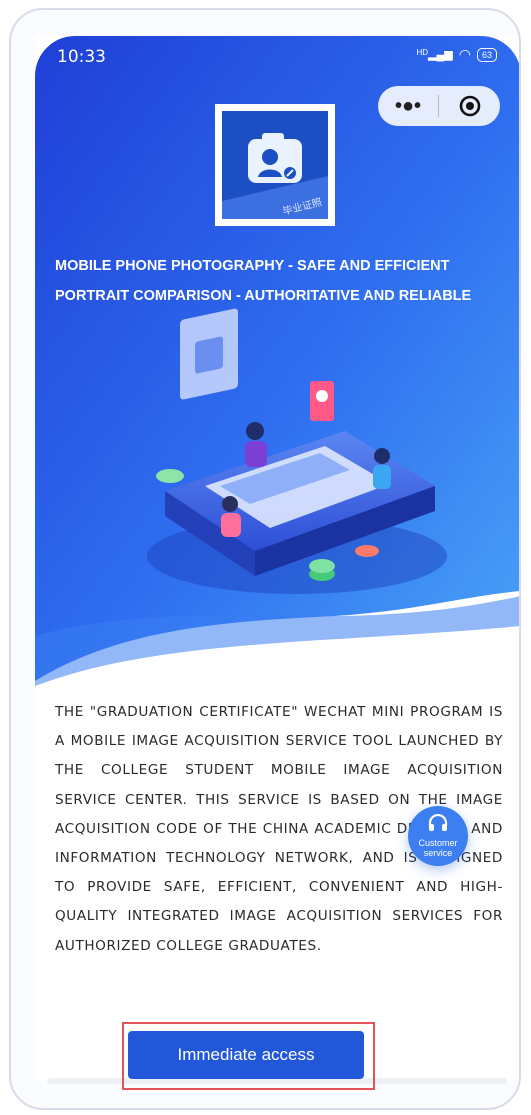  Describe the element at coordinates (438, 848) in the screenshot. I see `customer-service-label: Customer service` at that location.